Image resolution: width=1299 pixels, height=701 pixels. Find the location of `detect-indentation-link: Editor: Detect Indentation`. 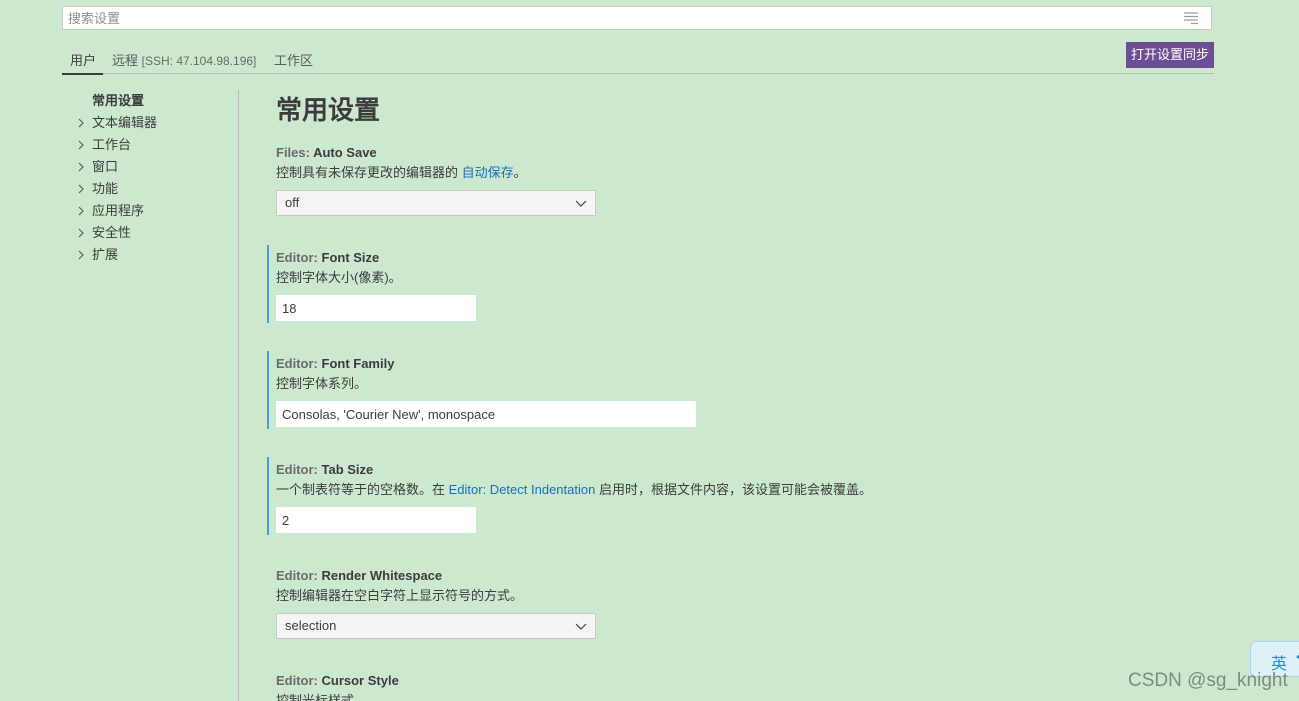

detect-indentation-link: Editor: Detect Indentation is located at coordinates (522, 489).